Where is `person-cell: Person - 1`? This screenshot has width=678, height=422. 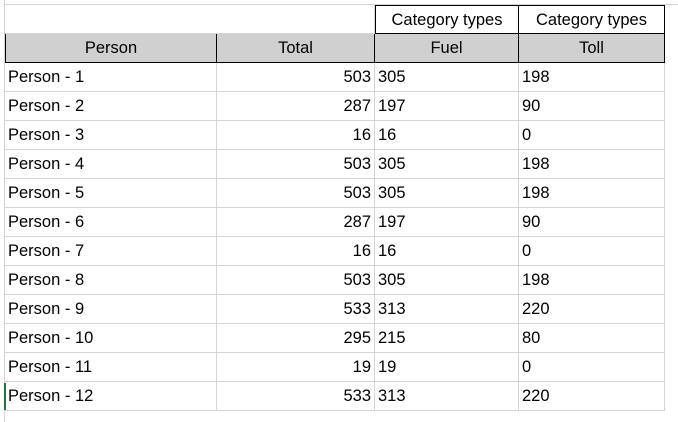 person-cell: Person - 1 is located at coordinates (111, 77).